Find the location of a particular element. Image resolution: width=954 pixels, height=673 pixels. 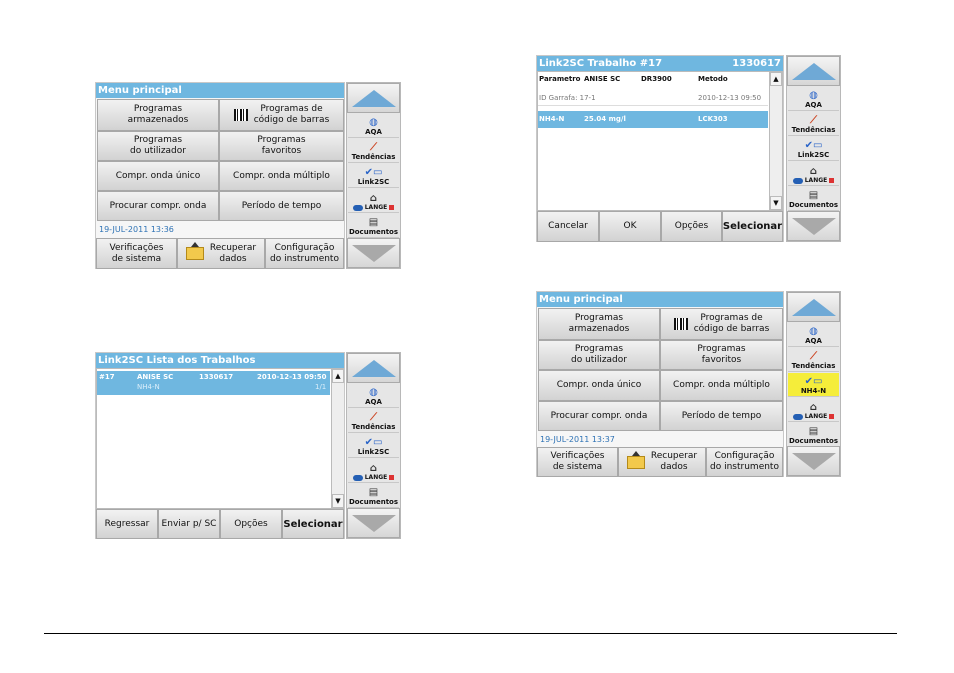

back-button: Regressar is located at coordinates (127, 524).